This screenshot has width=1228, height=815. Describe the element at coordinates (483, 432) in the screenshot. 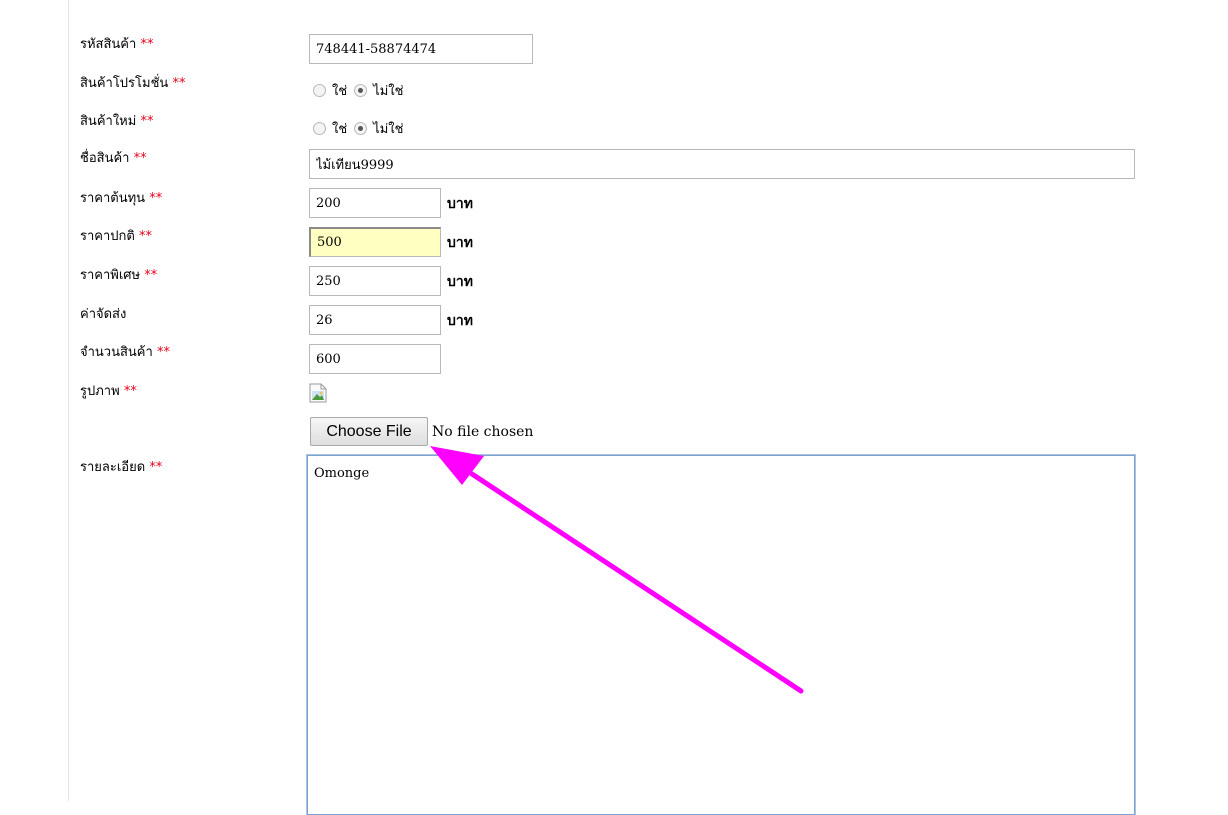

I see `file-status-text: No file chosen` at that location.